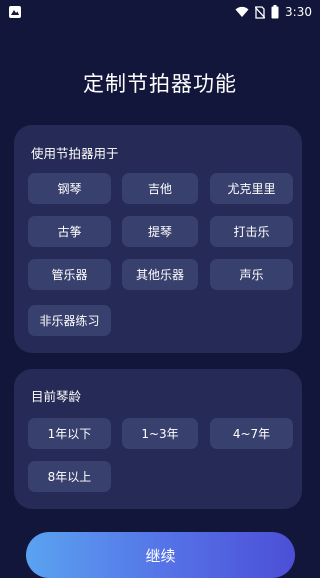 The width and height of the screenshot is (320, 578). What do you see at coordinates (242, 12) in the screenshot?
I see `wifi-icon` at bounding box center [242, 12].